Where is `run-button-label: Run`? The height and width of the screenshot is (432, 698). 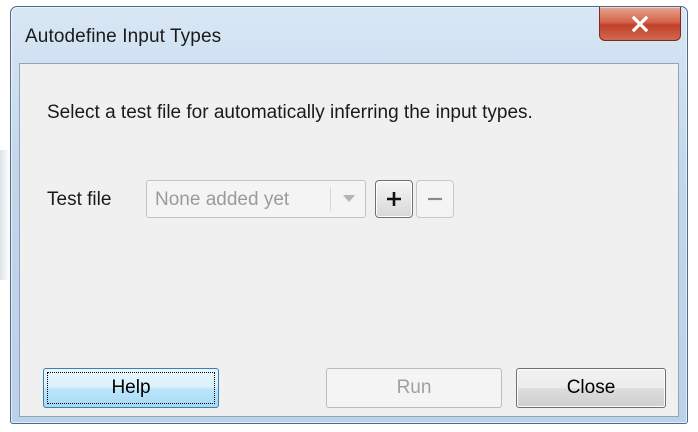
run-button-label: Run is located at coordinates (414, 387).